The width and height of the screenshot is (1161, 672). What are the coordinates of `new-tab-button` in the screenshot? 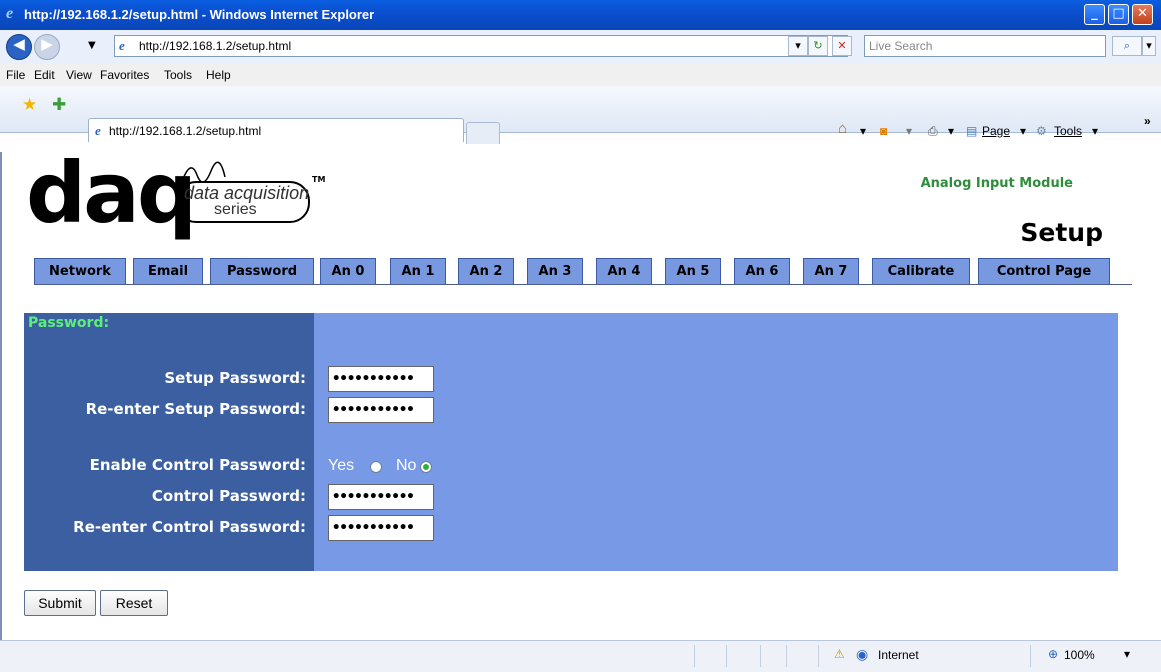 It's located at (483, 133).